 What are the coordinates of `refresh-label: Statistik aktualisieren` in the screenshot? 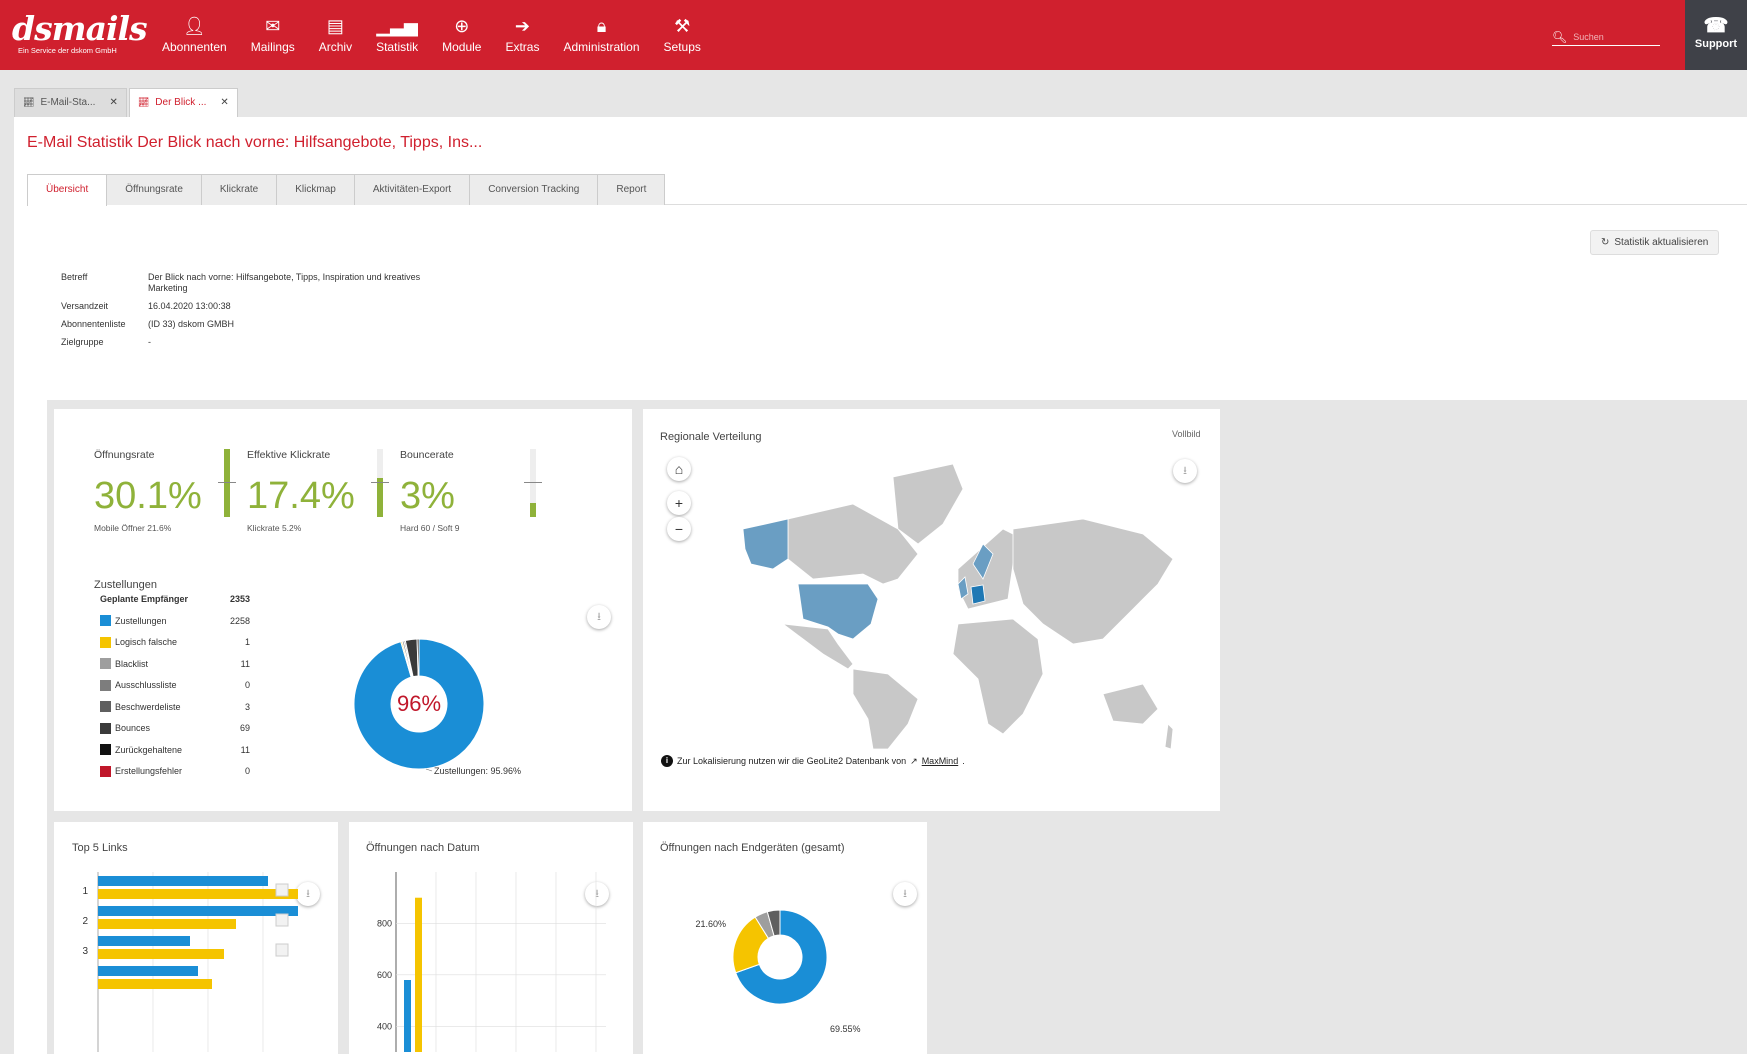 It's located at (1661, 242).